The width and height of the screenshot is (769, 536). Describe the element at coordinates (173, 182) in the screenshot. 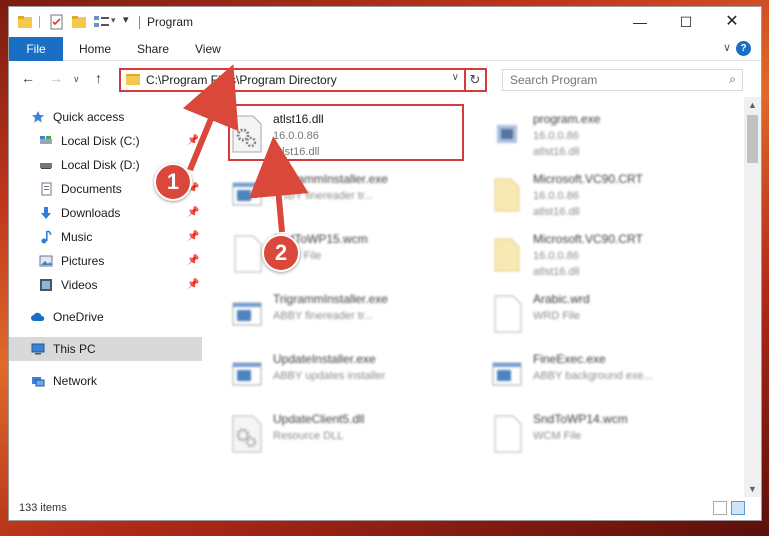

I see `step-badge-1: 1` at that location.